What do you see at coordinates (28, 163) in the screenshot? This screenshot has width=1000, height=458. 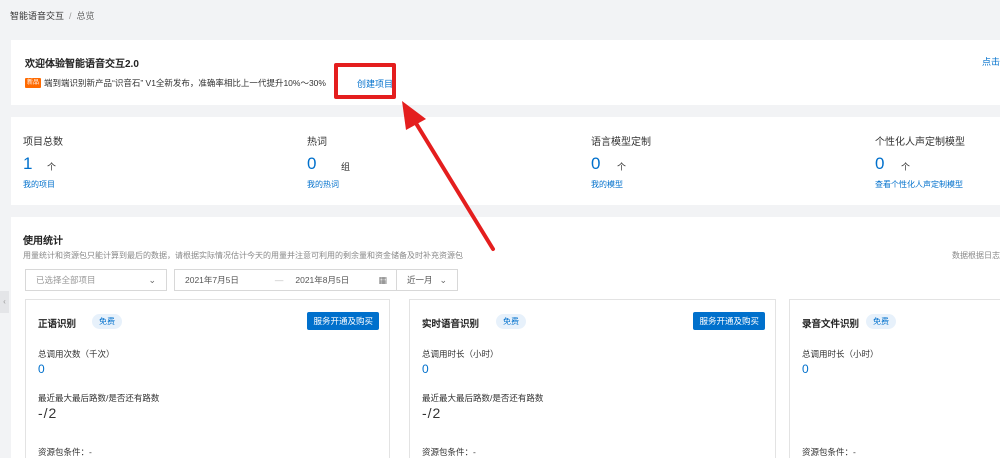 I see `stat-value: 1` at bounding box center [28, 163].